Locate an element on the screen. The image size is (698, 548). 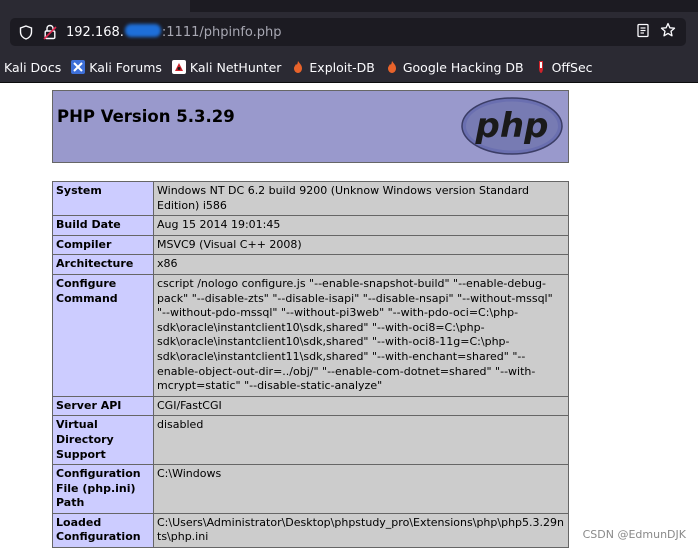
table-row: Server API CGI/FastCGI is located at coordinates (310, 406).